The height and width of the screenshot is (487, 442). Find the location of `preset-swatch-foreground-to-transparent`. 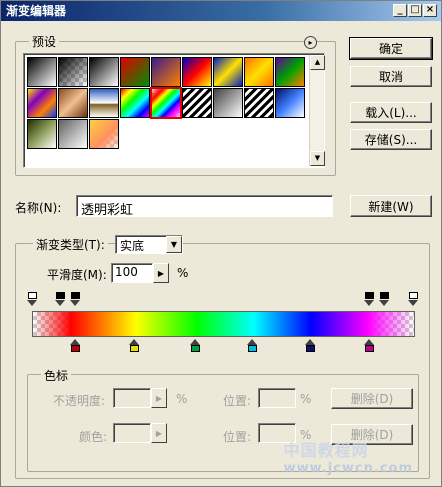

preset-swatch-foreground-to-transparent is located at coordinates (73, 72).